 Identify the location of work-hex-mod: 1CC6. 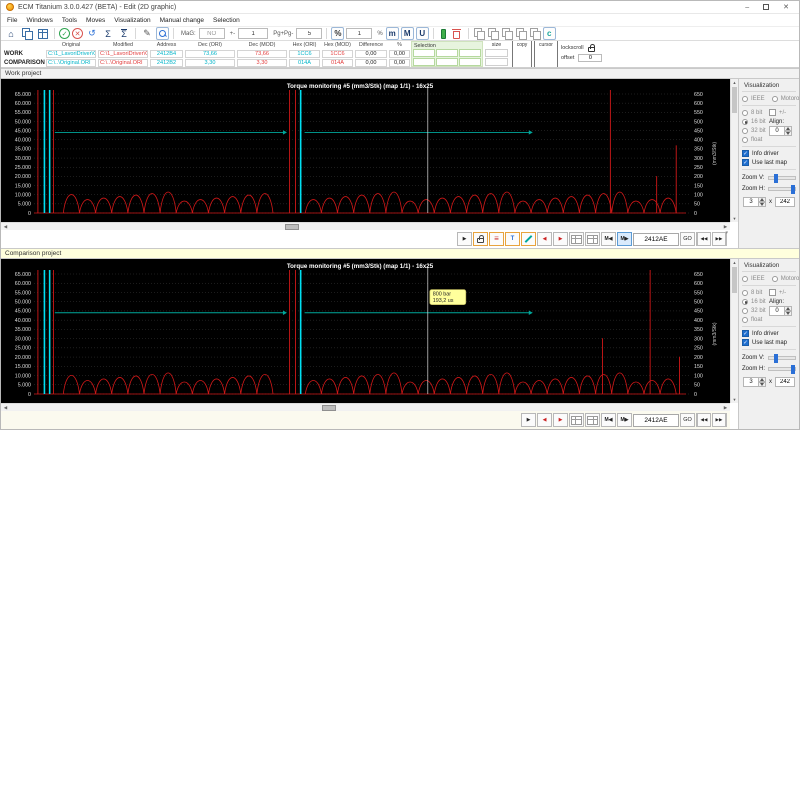
(337, 53).